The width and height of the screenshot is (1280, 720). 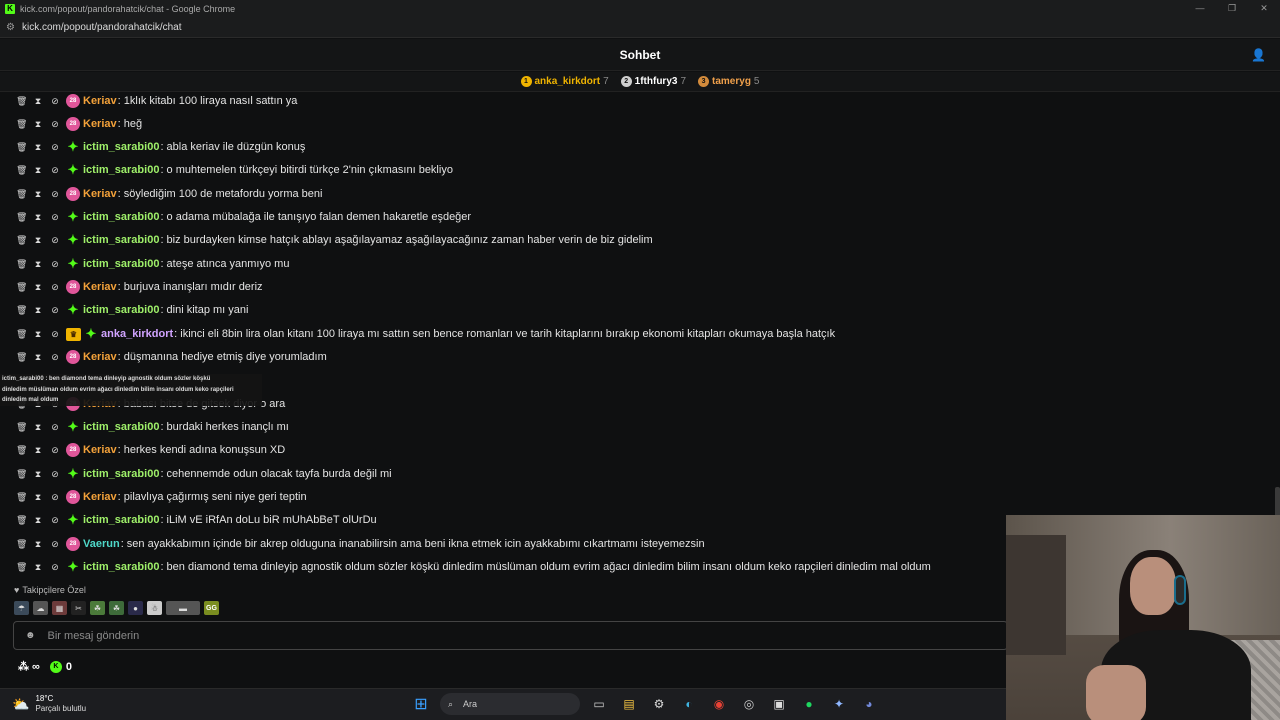 I want to click on emote-8-icon: ☃, so click(x=154, y=608).